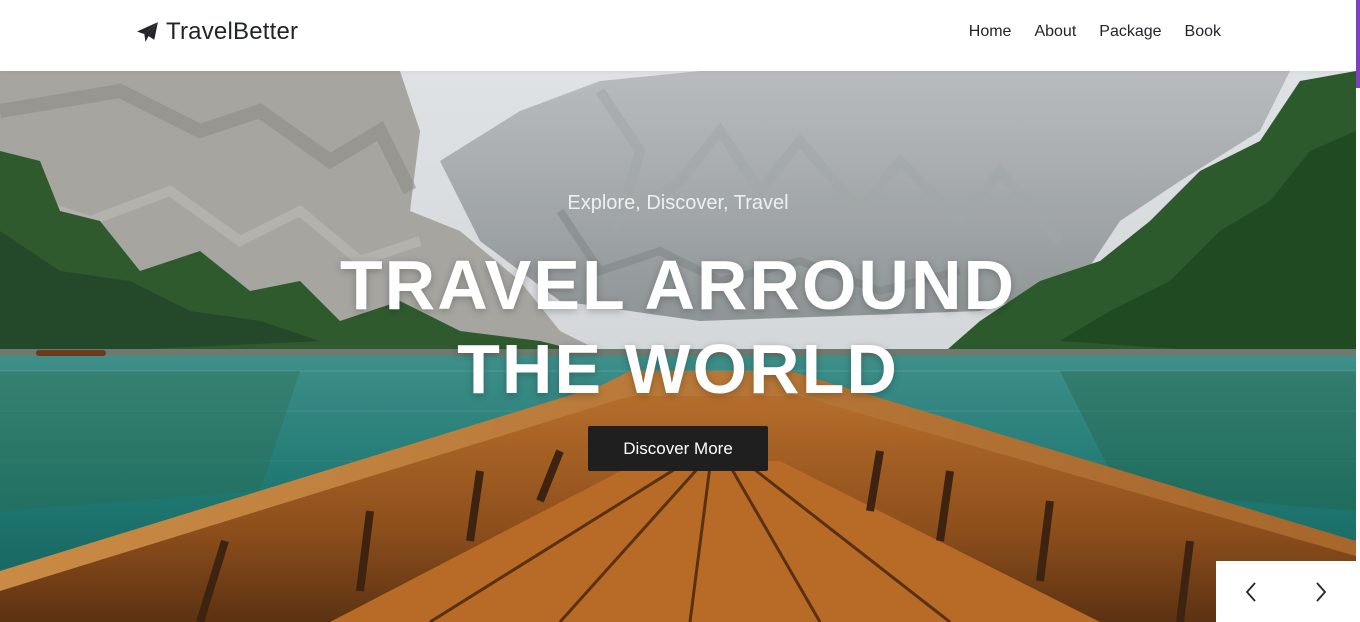 The height and width of the screenshot is (622, 1360). I want to click on discover-more-button: Discover More, so click(678, 448).